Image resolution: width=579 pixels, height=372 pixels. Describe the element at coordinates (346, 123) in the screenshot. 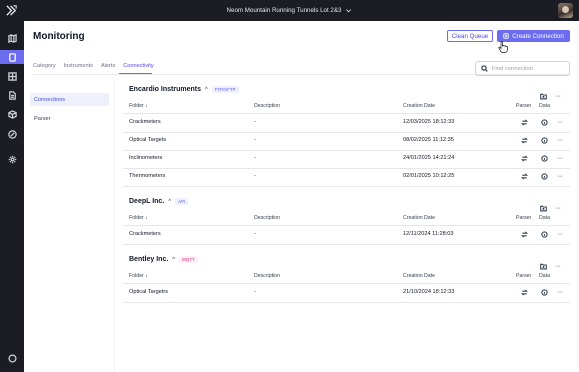

I see `table-row: Crackmeters - 12/03/2025 18:12:33 ···` at that location.